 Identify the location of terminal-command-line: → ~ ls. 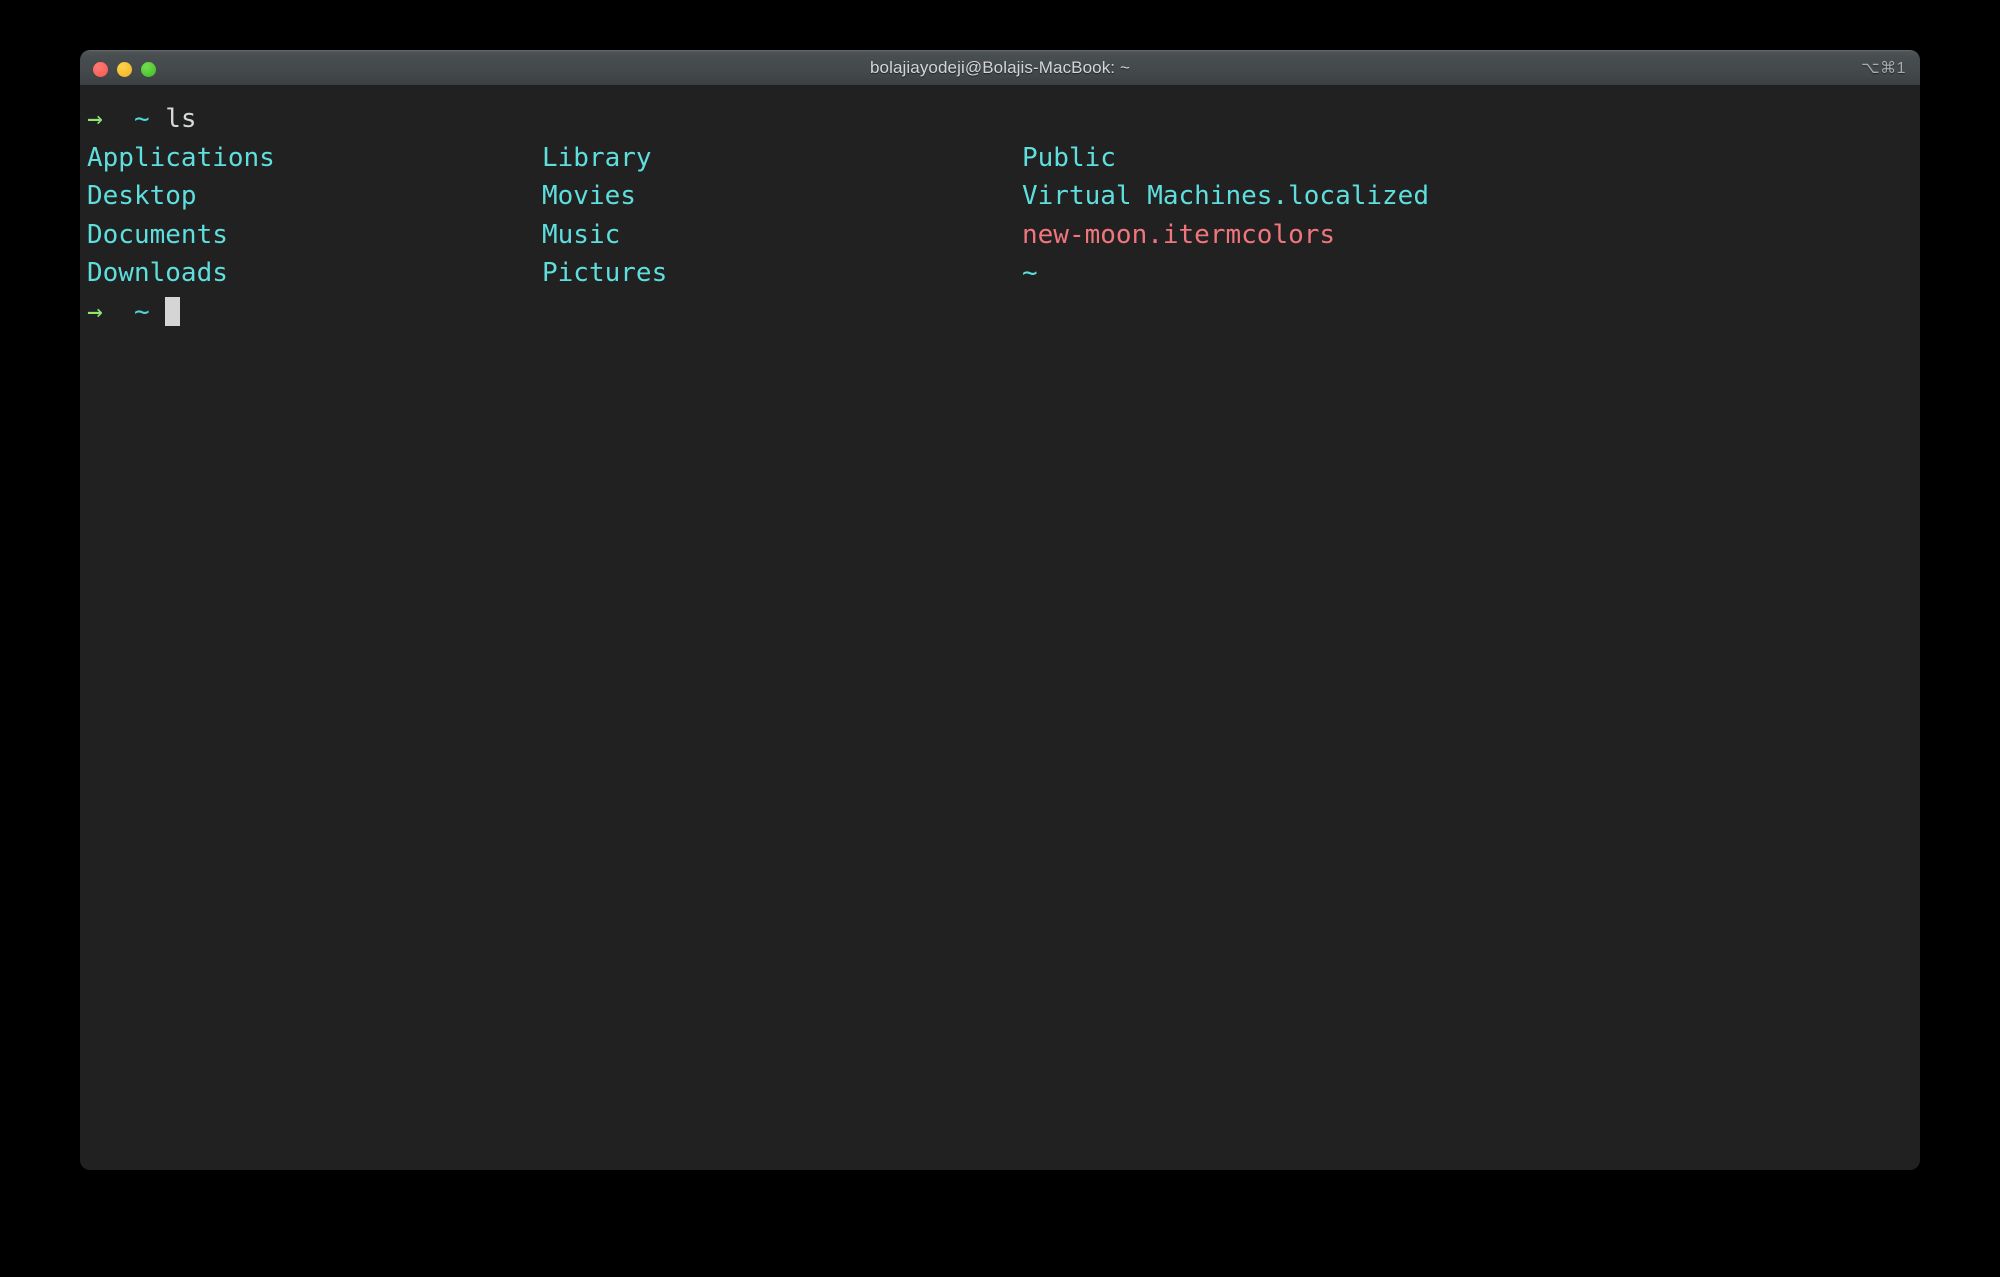
(1003, 119).